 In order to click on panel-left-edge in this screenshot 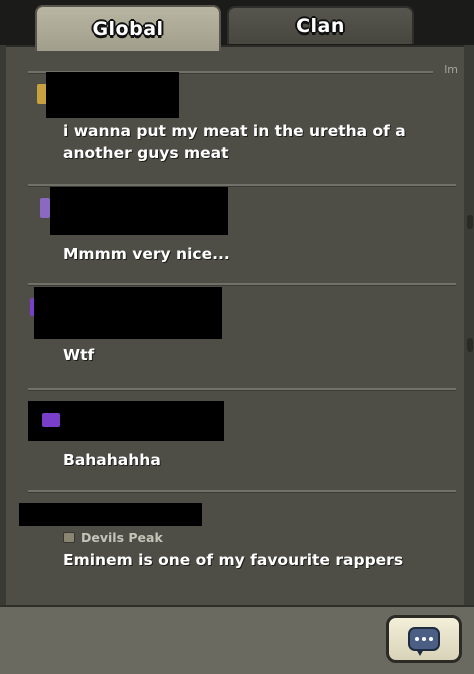, I will do `click(3, 325)`.